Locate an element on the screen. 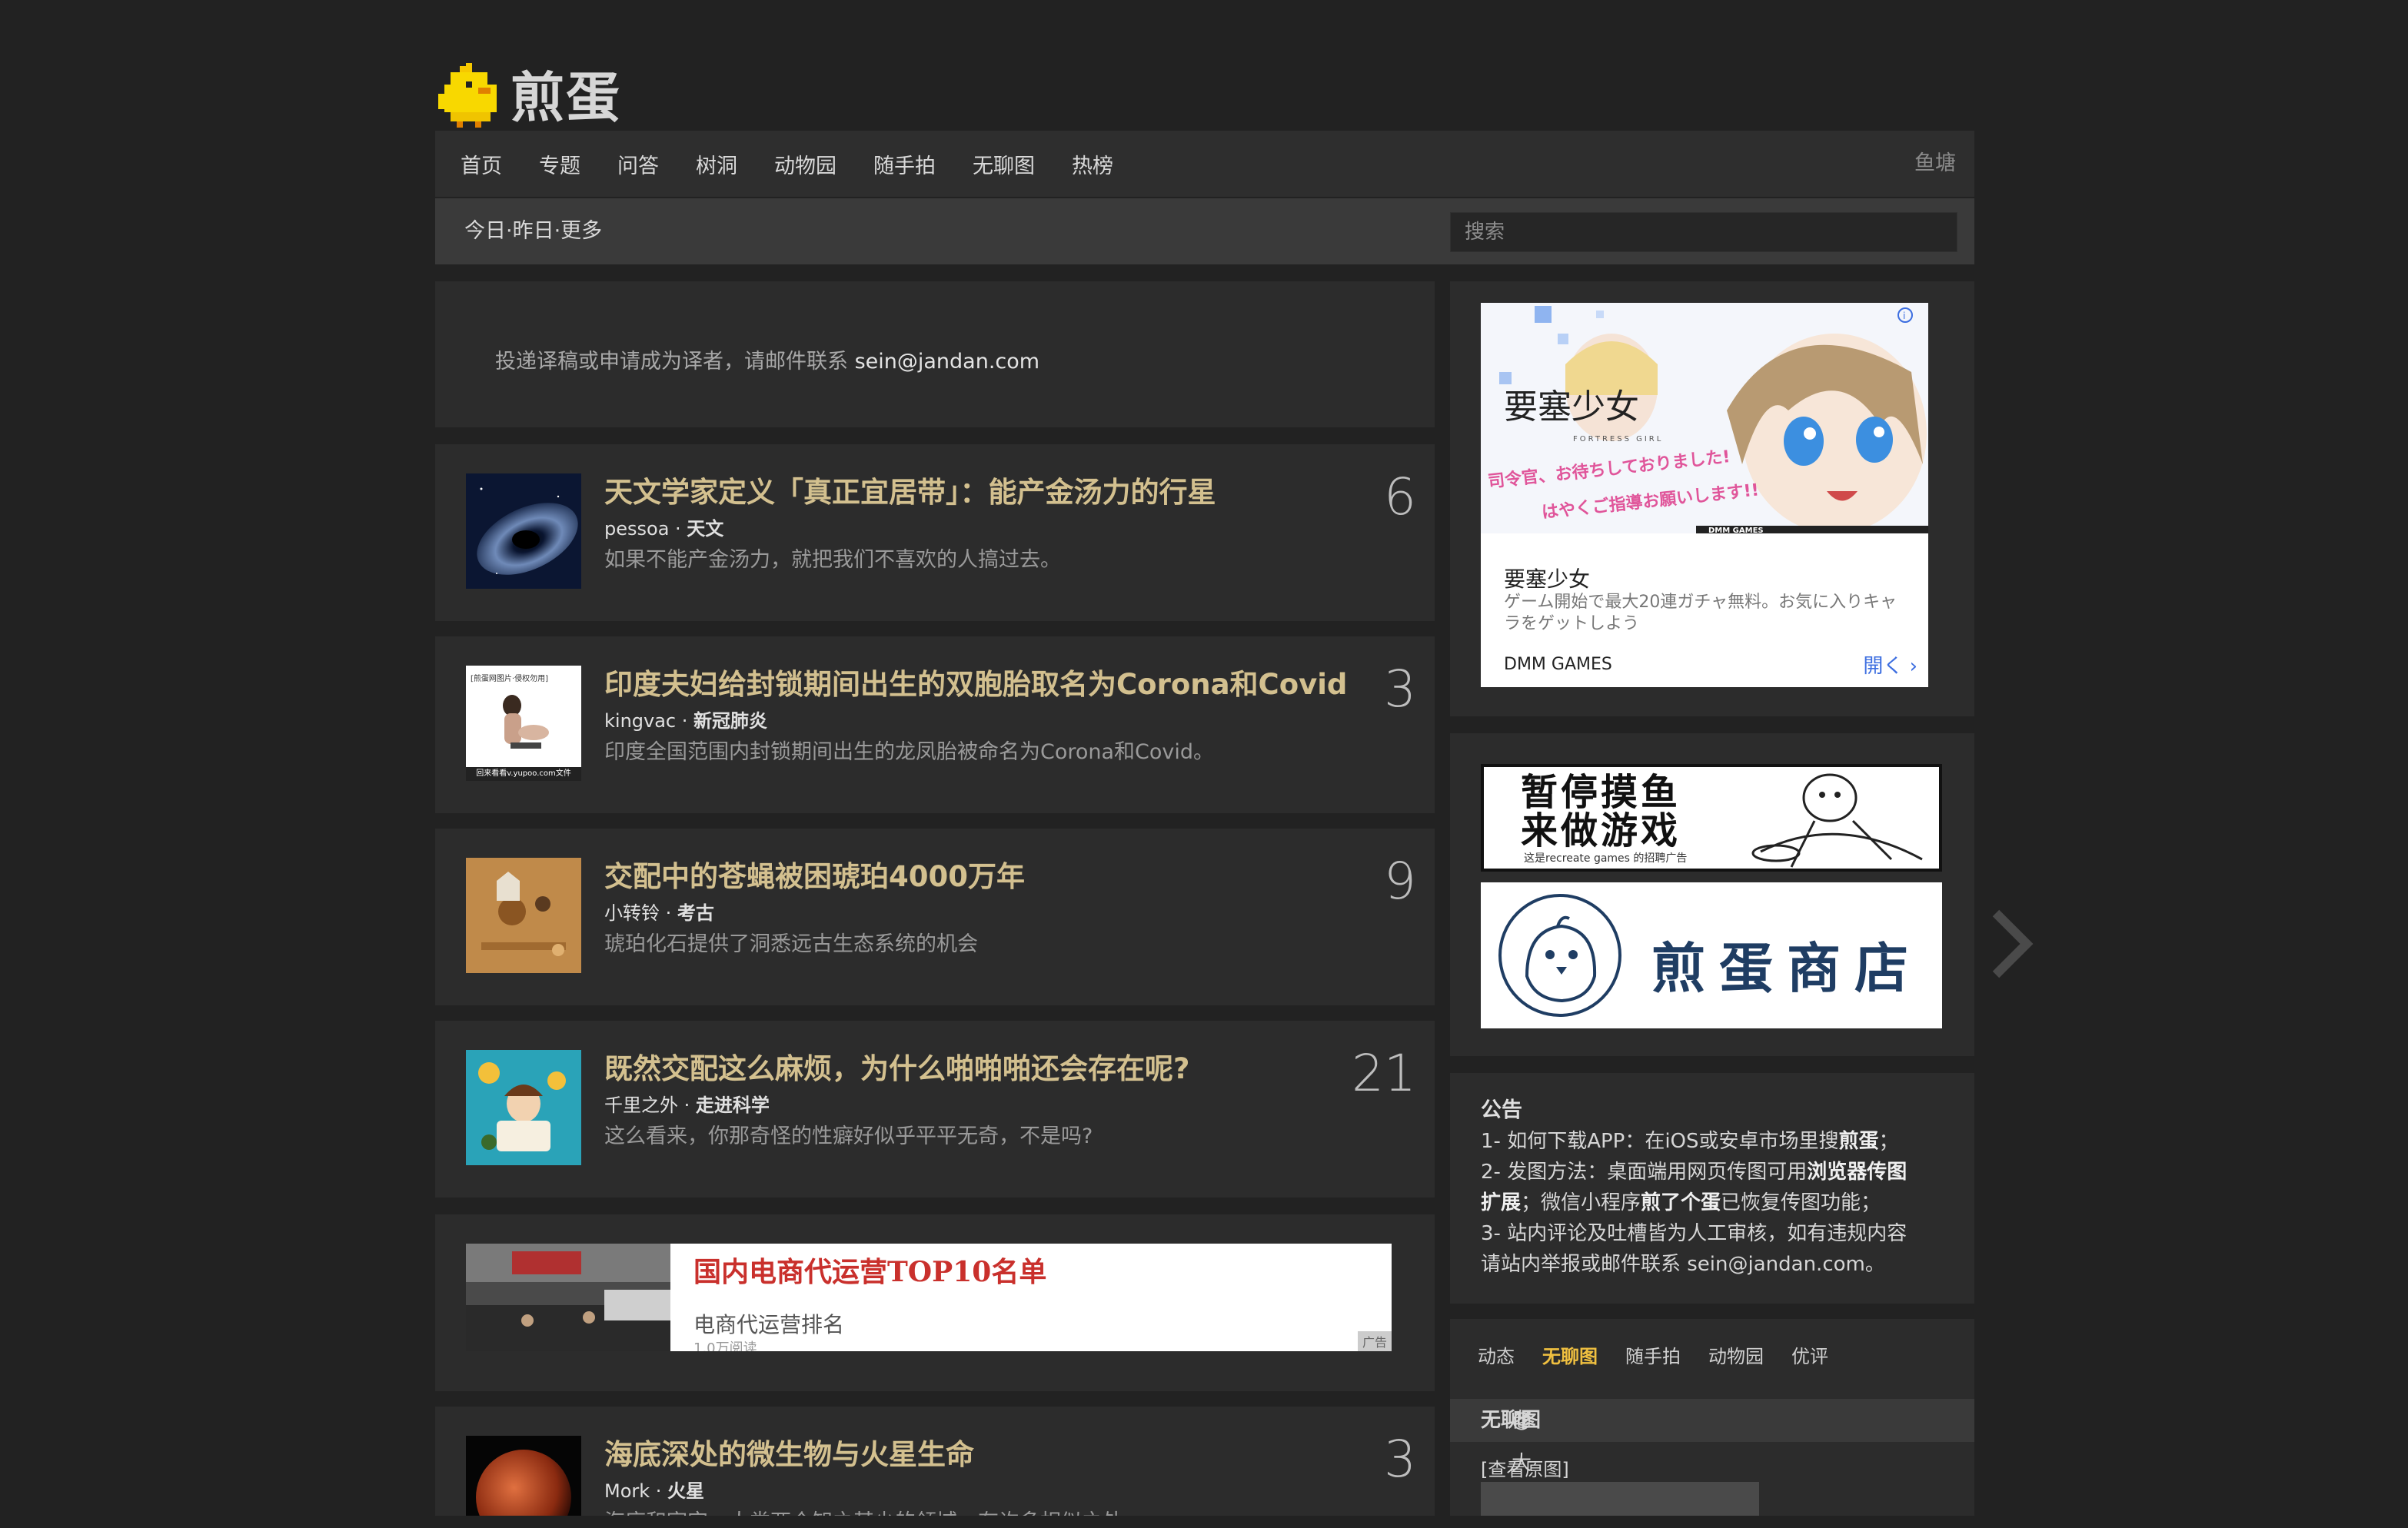 The image size is (2408, 1528). post-author: kingvac is located at coordinates (640, 721).